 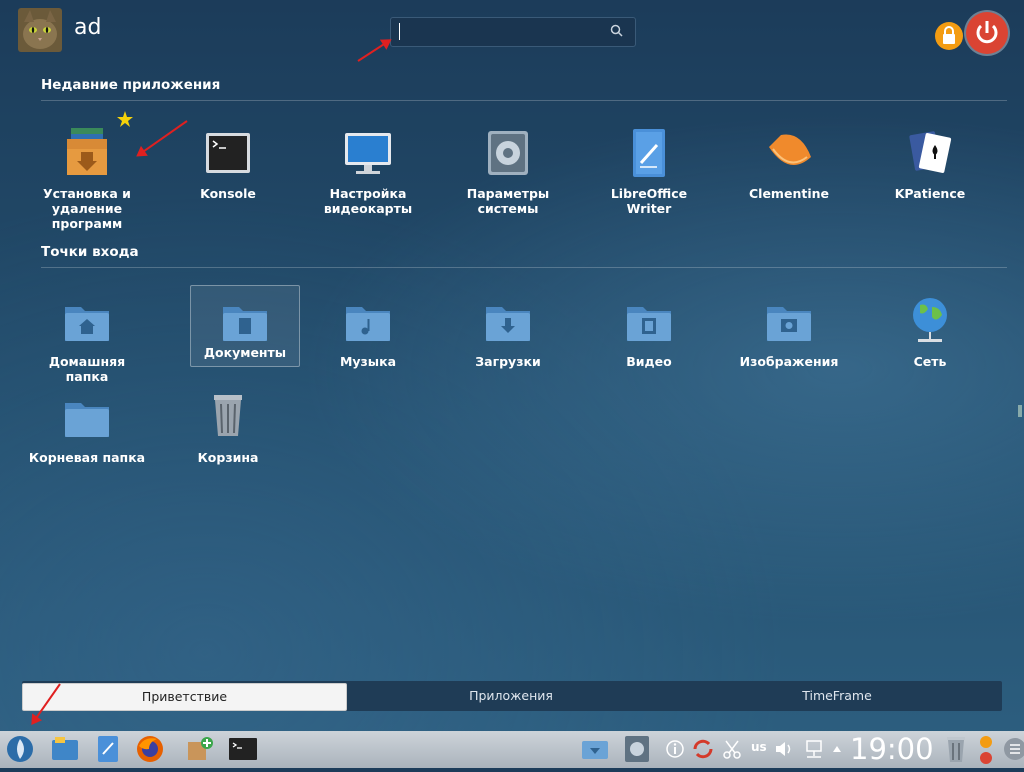 What do you see at coordinates (87, 427) in the screenshot?
I see `place-tile-root: Корневая папка` at bounding box center [87, 427].